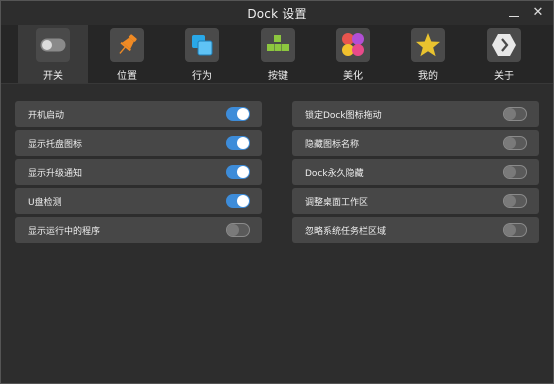 This screenshot has height=384, width=554. I want to click on tab-label: 按键, so click(278, 76).